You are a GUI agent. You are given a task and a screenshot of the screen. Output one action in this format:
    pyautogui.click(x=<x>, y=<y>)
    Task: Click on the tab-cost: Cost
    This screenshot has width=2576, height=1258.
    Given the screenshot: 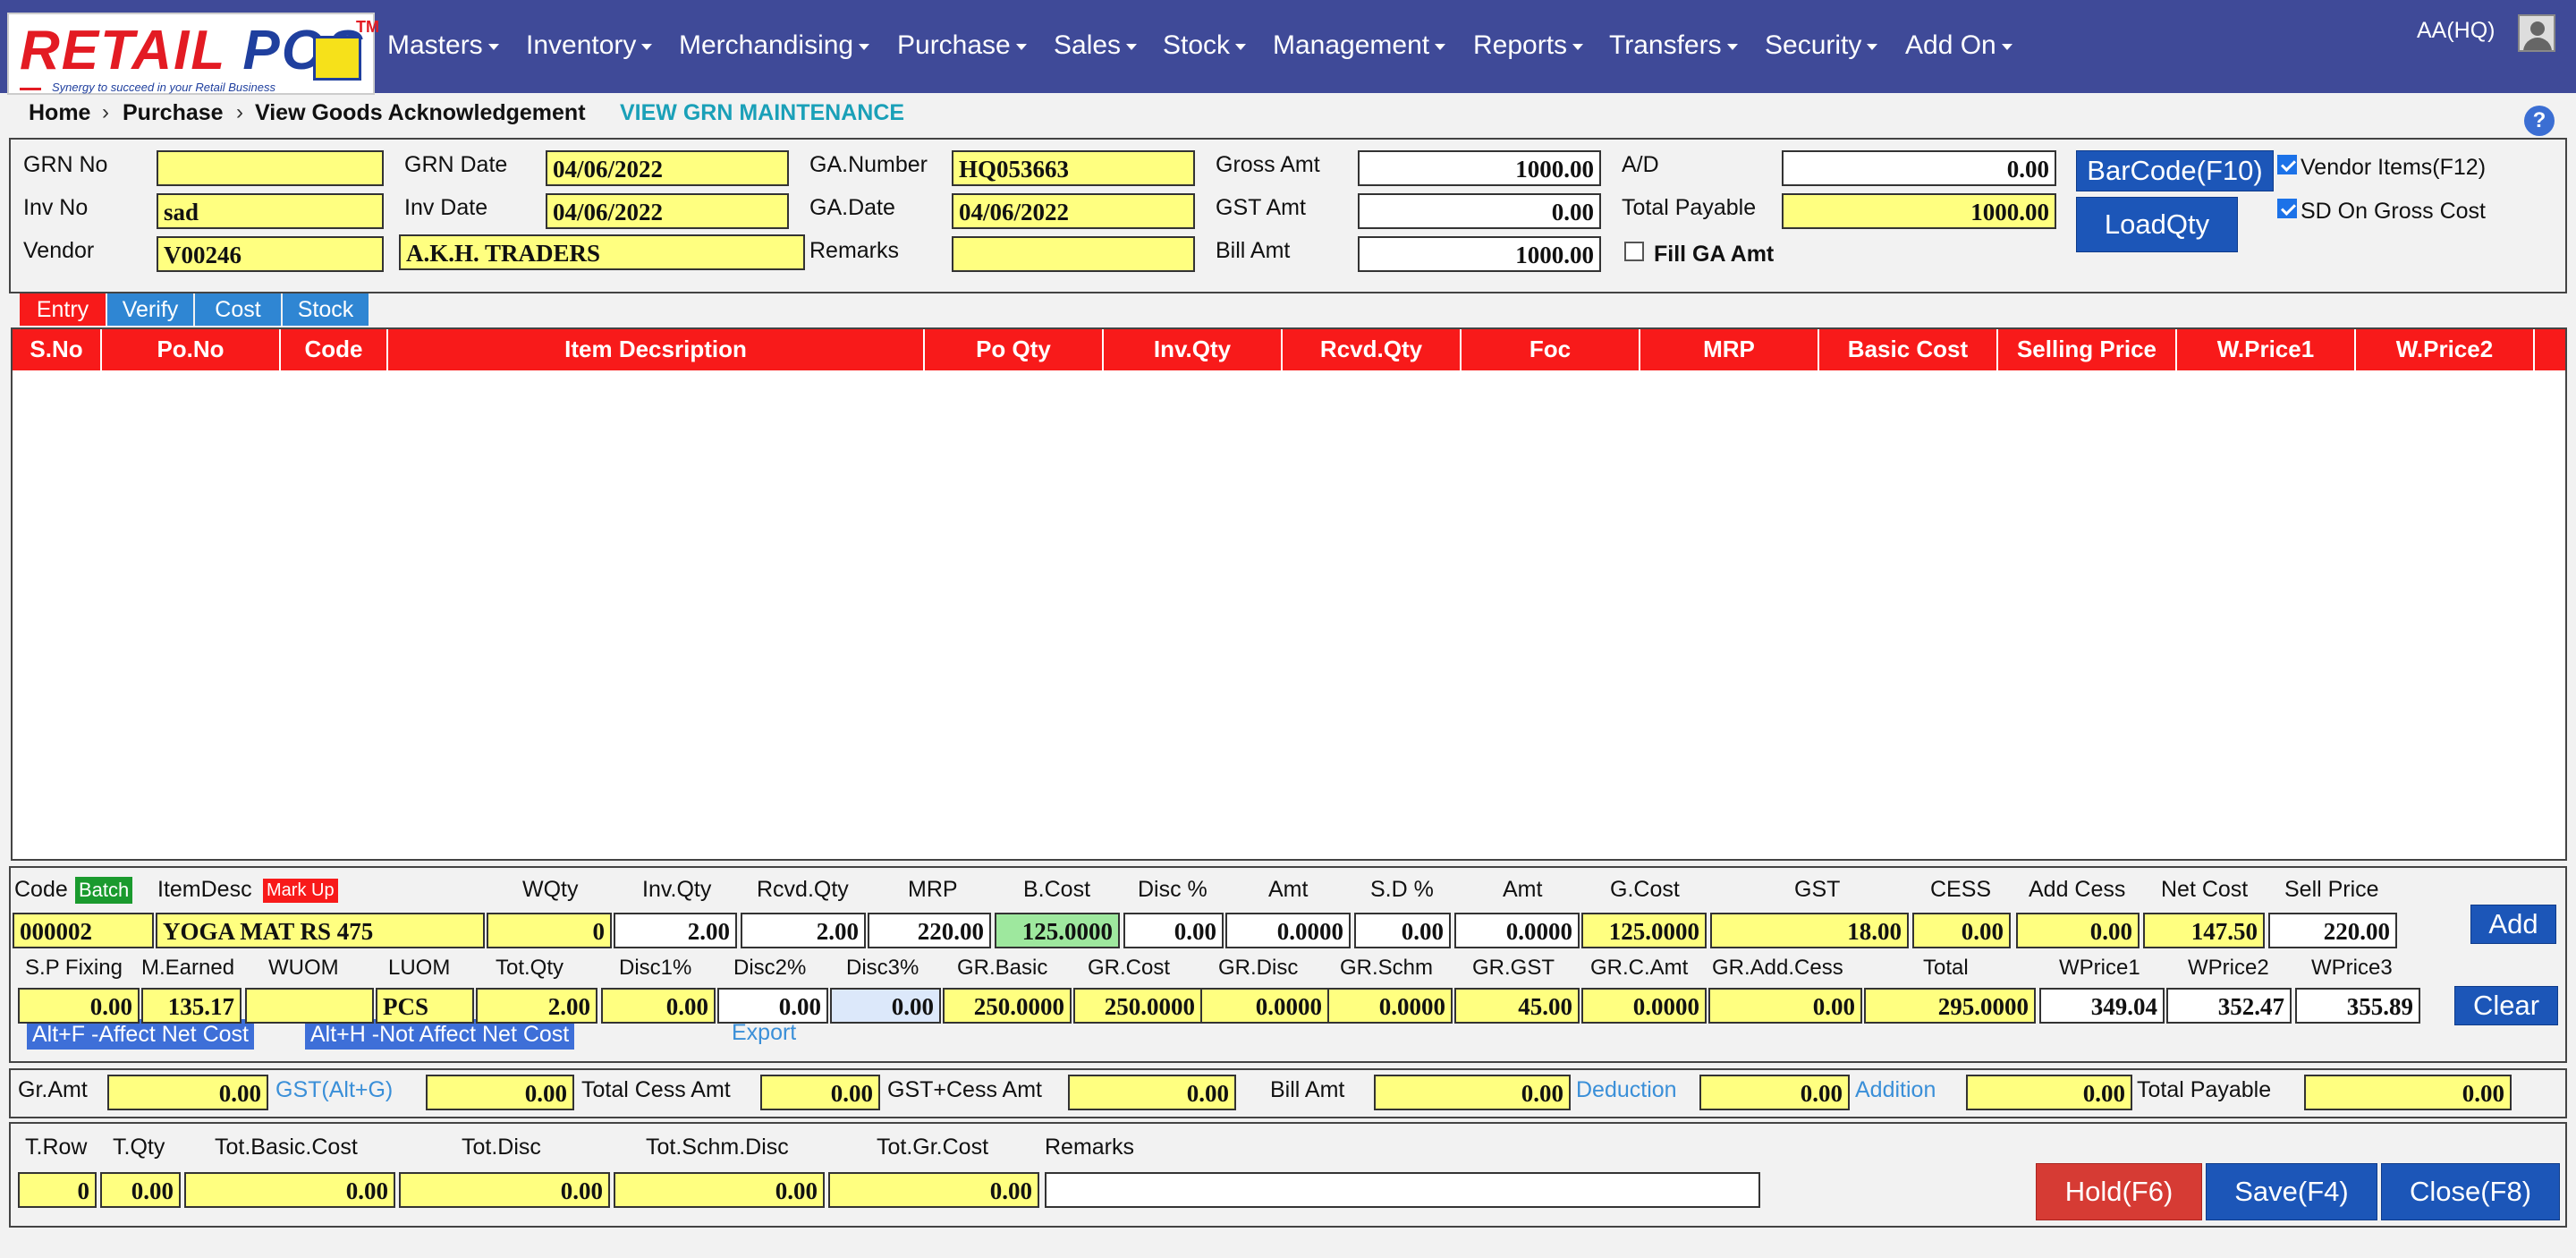 What is the action you would take?
    pyautogui.click(x=238, y=309)
    